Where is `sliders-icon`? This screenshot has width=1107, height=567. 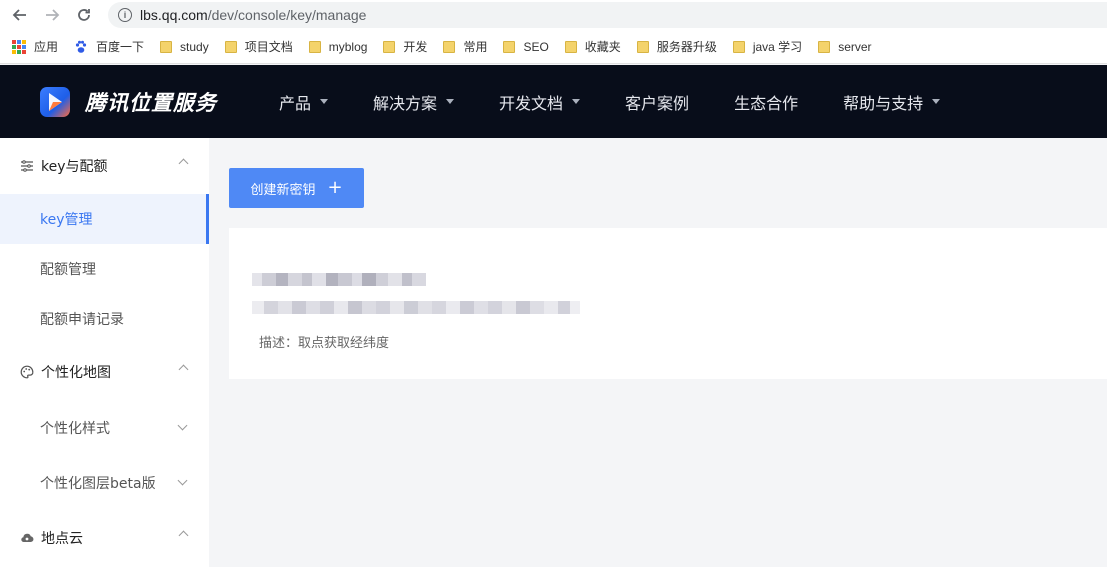
sliders-icon is located at coordinates (27, 166).